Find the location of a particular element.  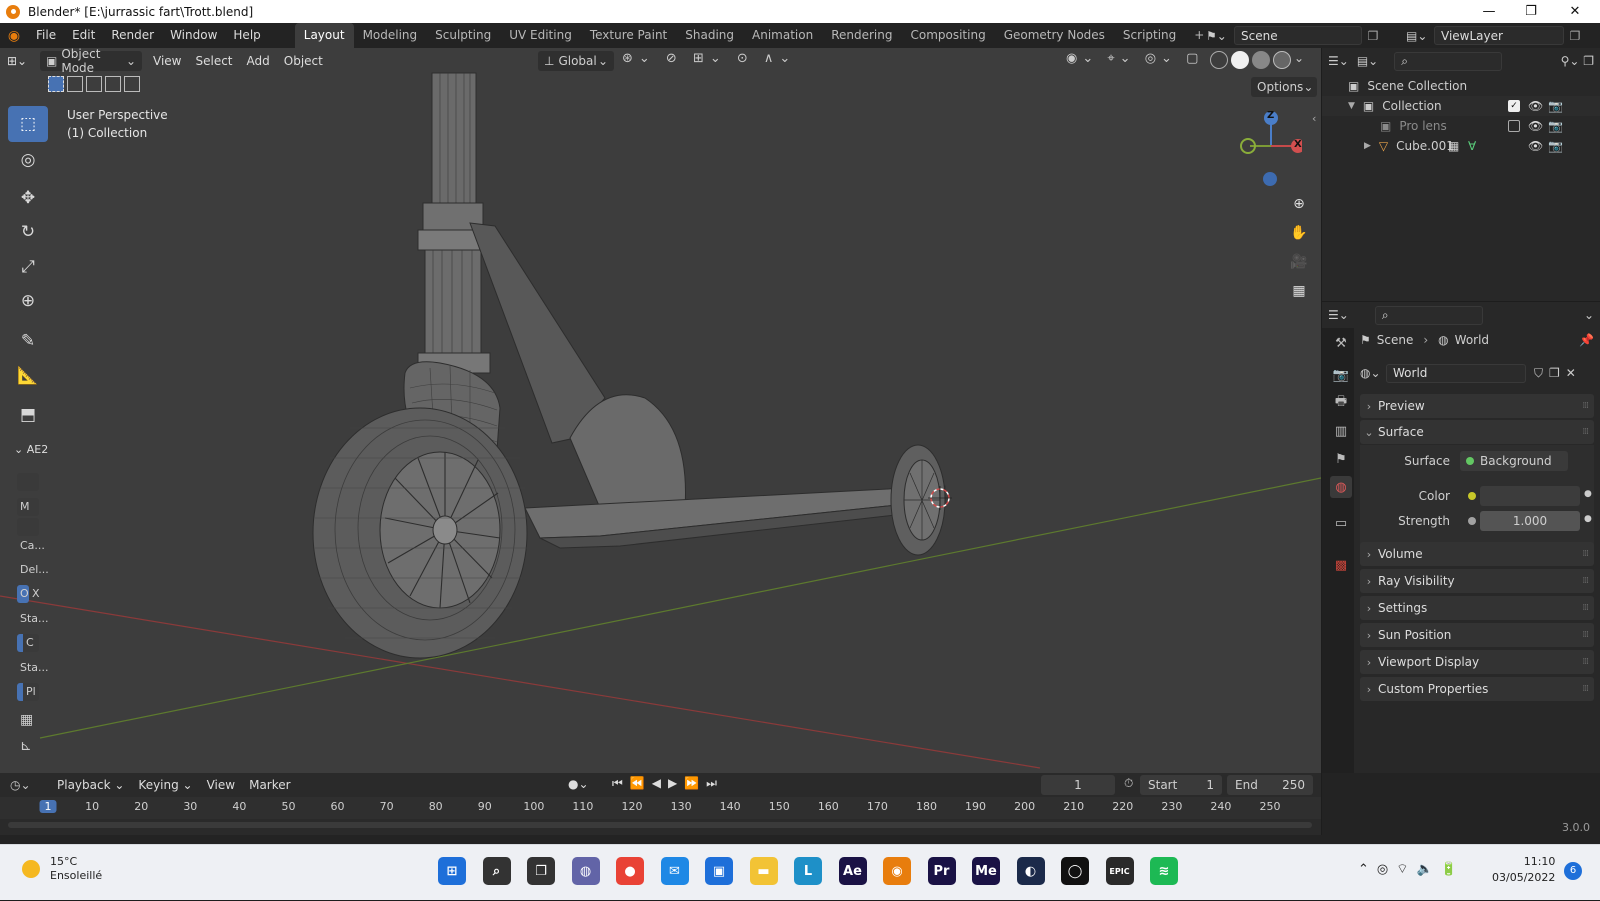

stopwatch-icon: ⏱ is located at coordinates (1128, 783).